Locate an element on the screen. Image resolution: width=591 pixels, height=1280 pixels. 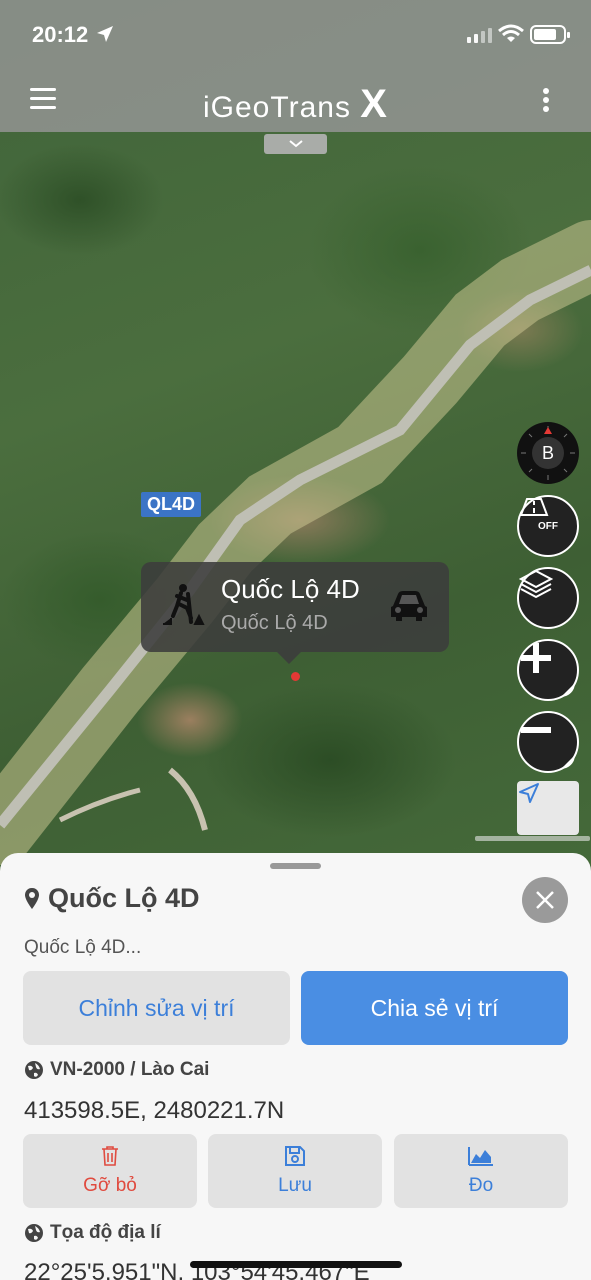
coord-value: 413598.5E, 2480221.7N is located at coordinates (154, 1110).